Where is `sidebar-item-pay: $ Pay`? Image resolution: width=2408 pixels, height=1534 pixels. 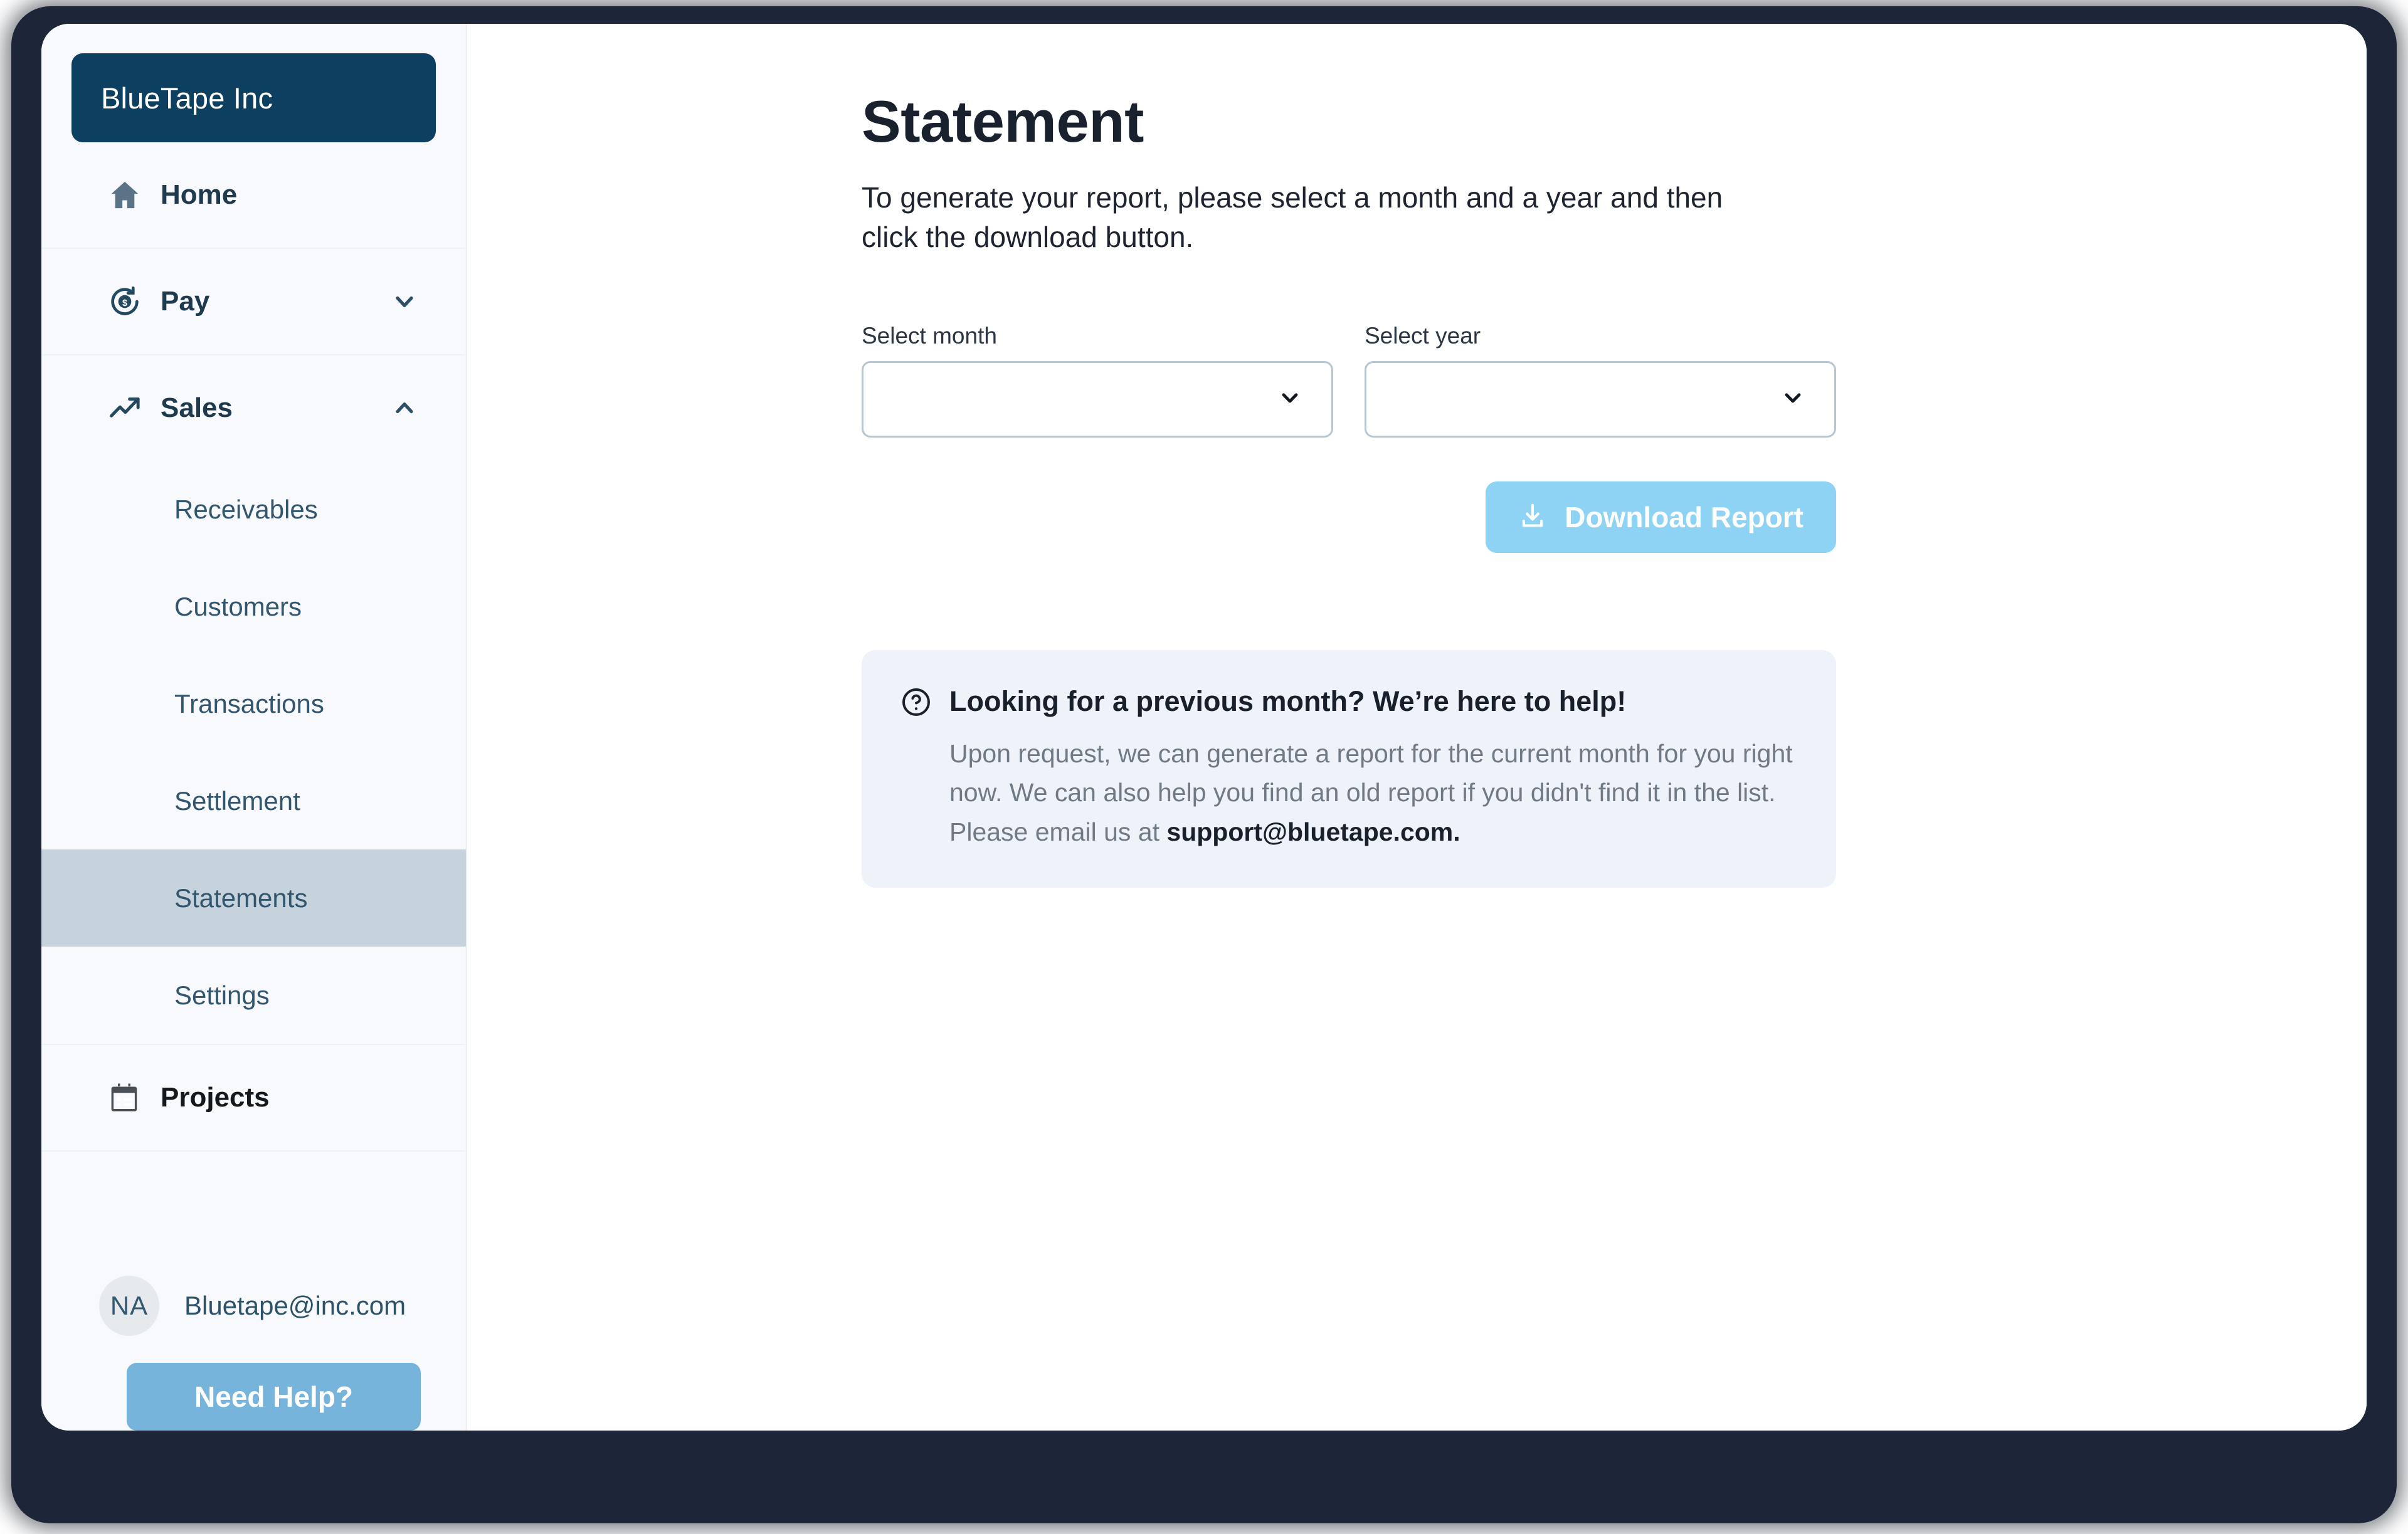 sidebar-item-pay: $ Pay is located at coordinates (253, 301).